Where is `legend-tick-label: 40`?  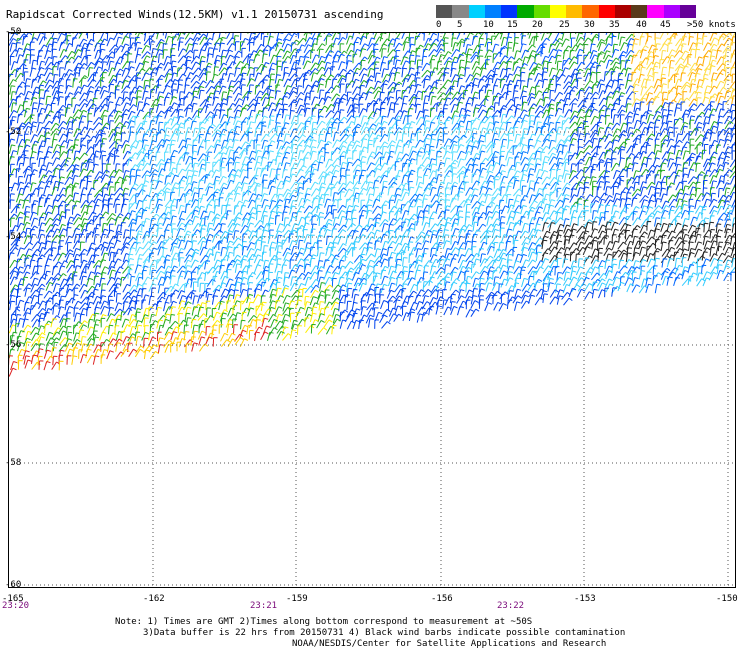 legend-tick-label: 40 is located at coordinates (641, 25).